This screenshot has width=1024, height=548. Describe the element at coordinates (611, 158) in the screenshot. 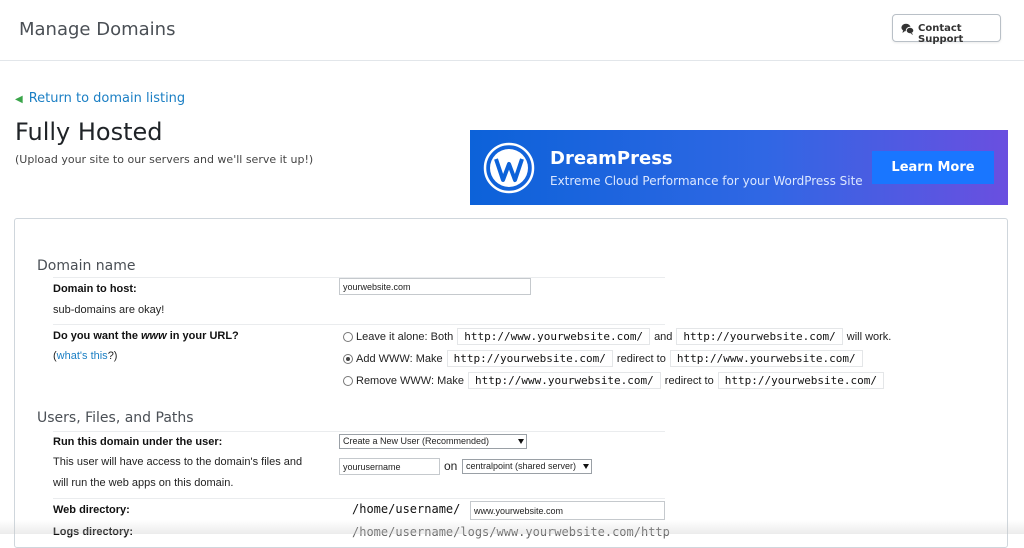

I see `banner-title: DreamPress` at that location.